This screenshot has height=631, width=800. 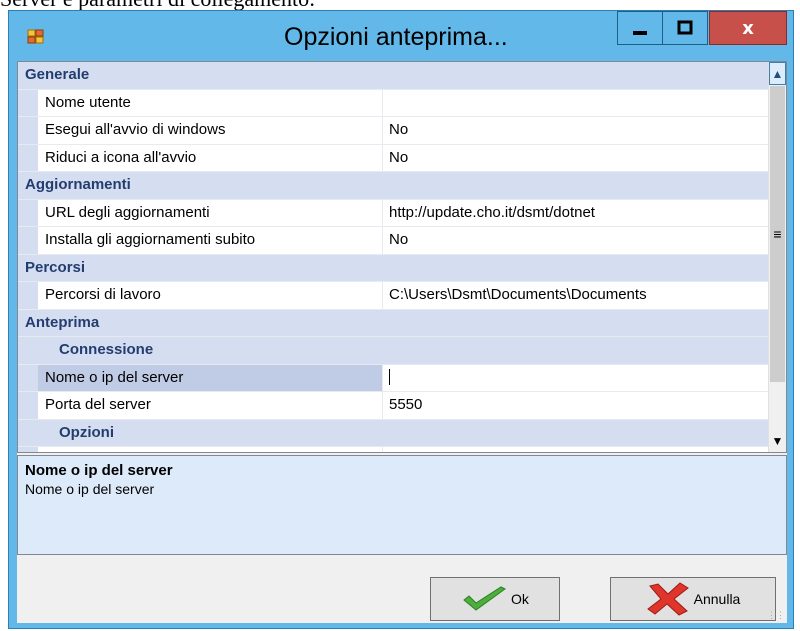 What do you see at coordinates (36, 37) in the screenshot?
I see `app-icon` at bounding box center [36, 37].